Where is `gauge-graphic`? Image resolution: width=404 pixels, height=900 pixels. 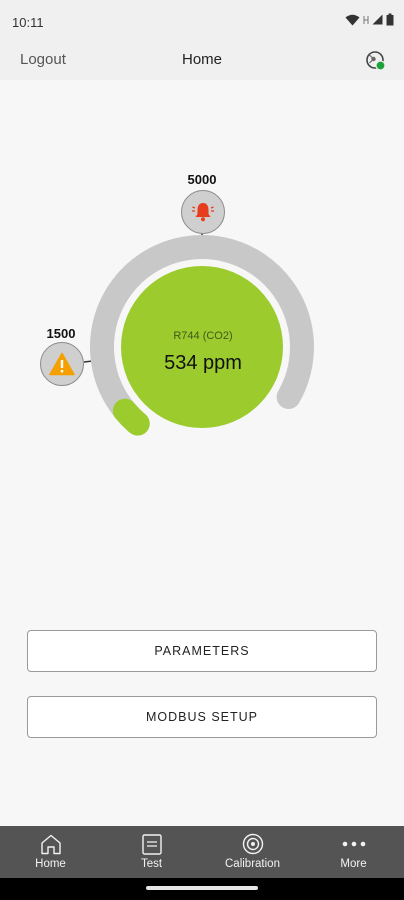
gauge-graphic is located at coordinates (198, 333).